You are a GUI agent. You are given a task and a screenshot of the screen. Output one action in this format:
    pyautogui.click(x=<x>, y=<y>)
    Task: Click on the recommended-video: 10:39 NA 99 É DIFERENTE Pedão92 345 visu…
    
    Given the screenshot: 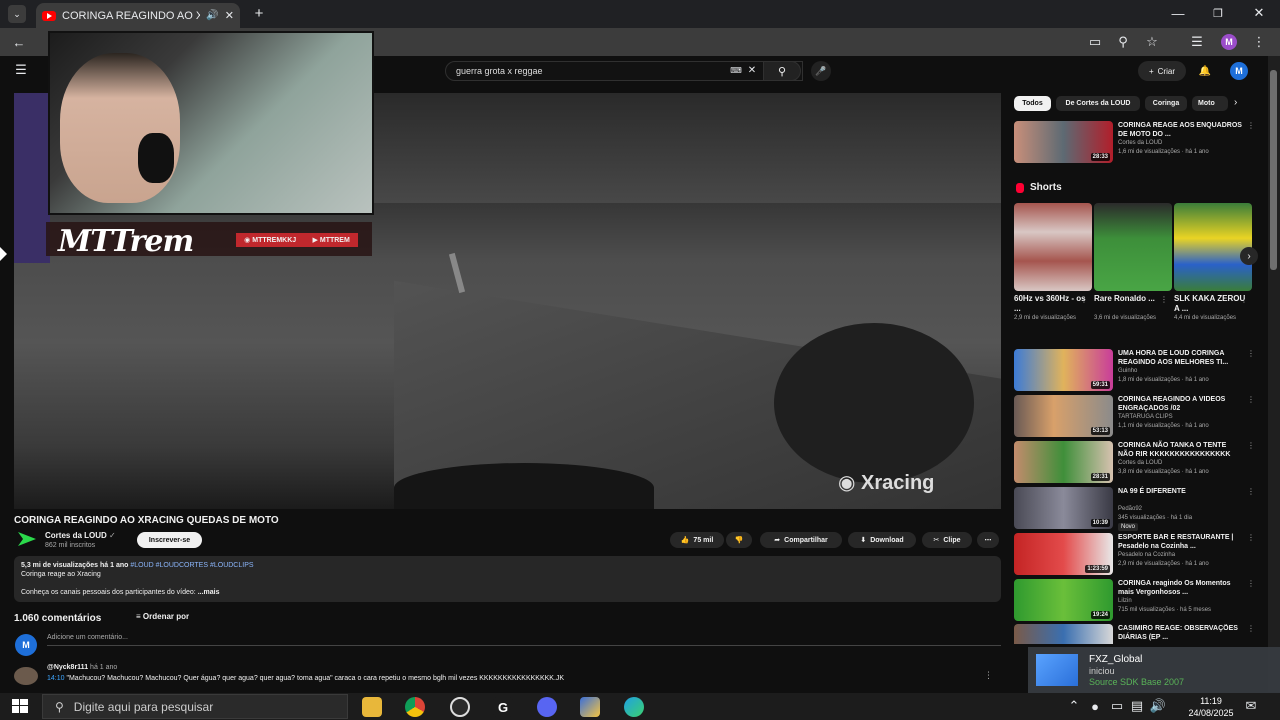 What is the action you would take?
    pyautogui.click(x=1134, y=509)
    